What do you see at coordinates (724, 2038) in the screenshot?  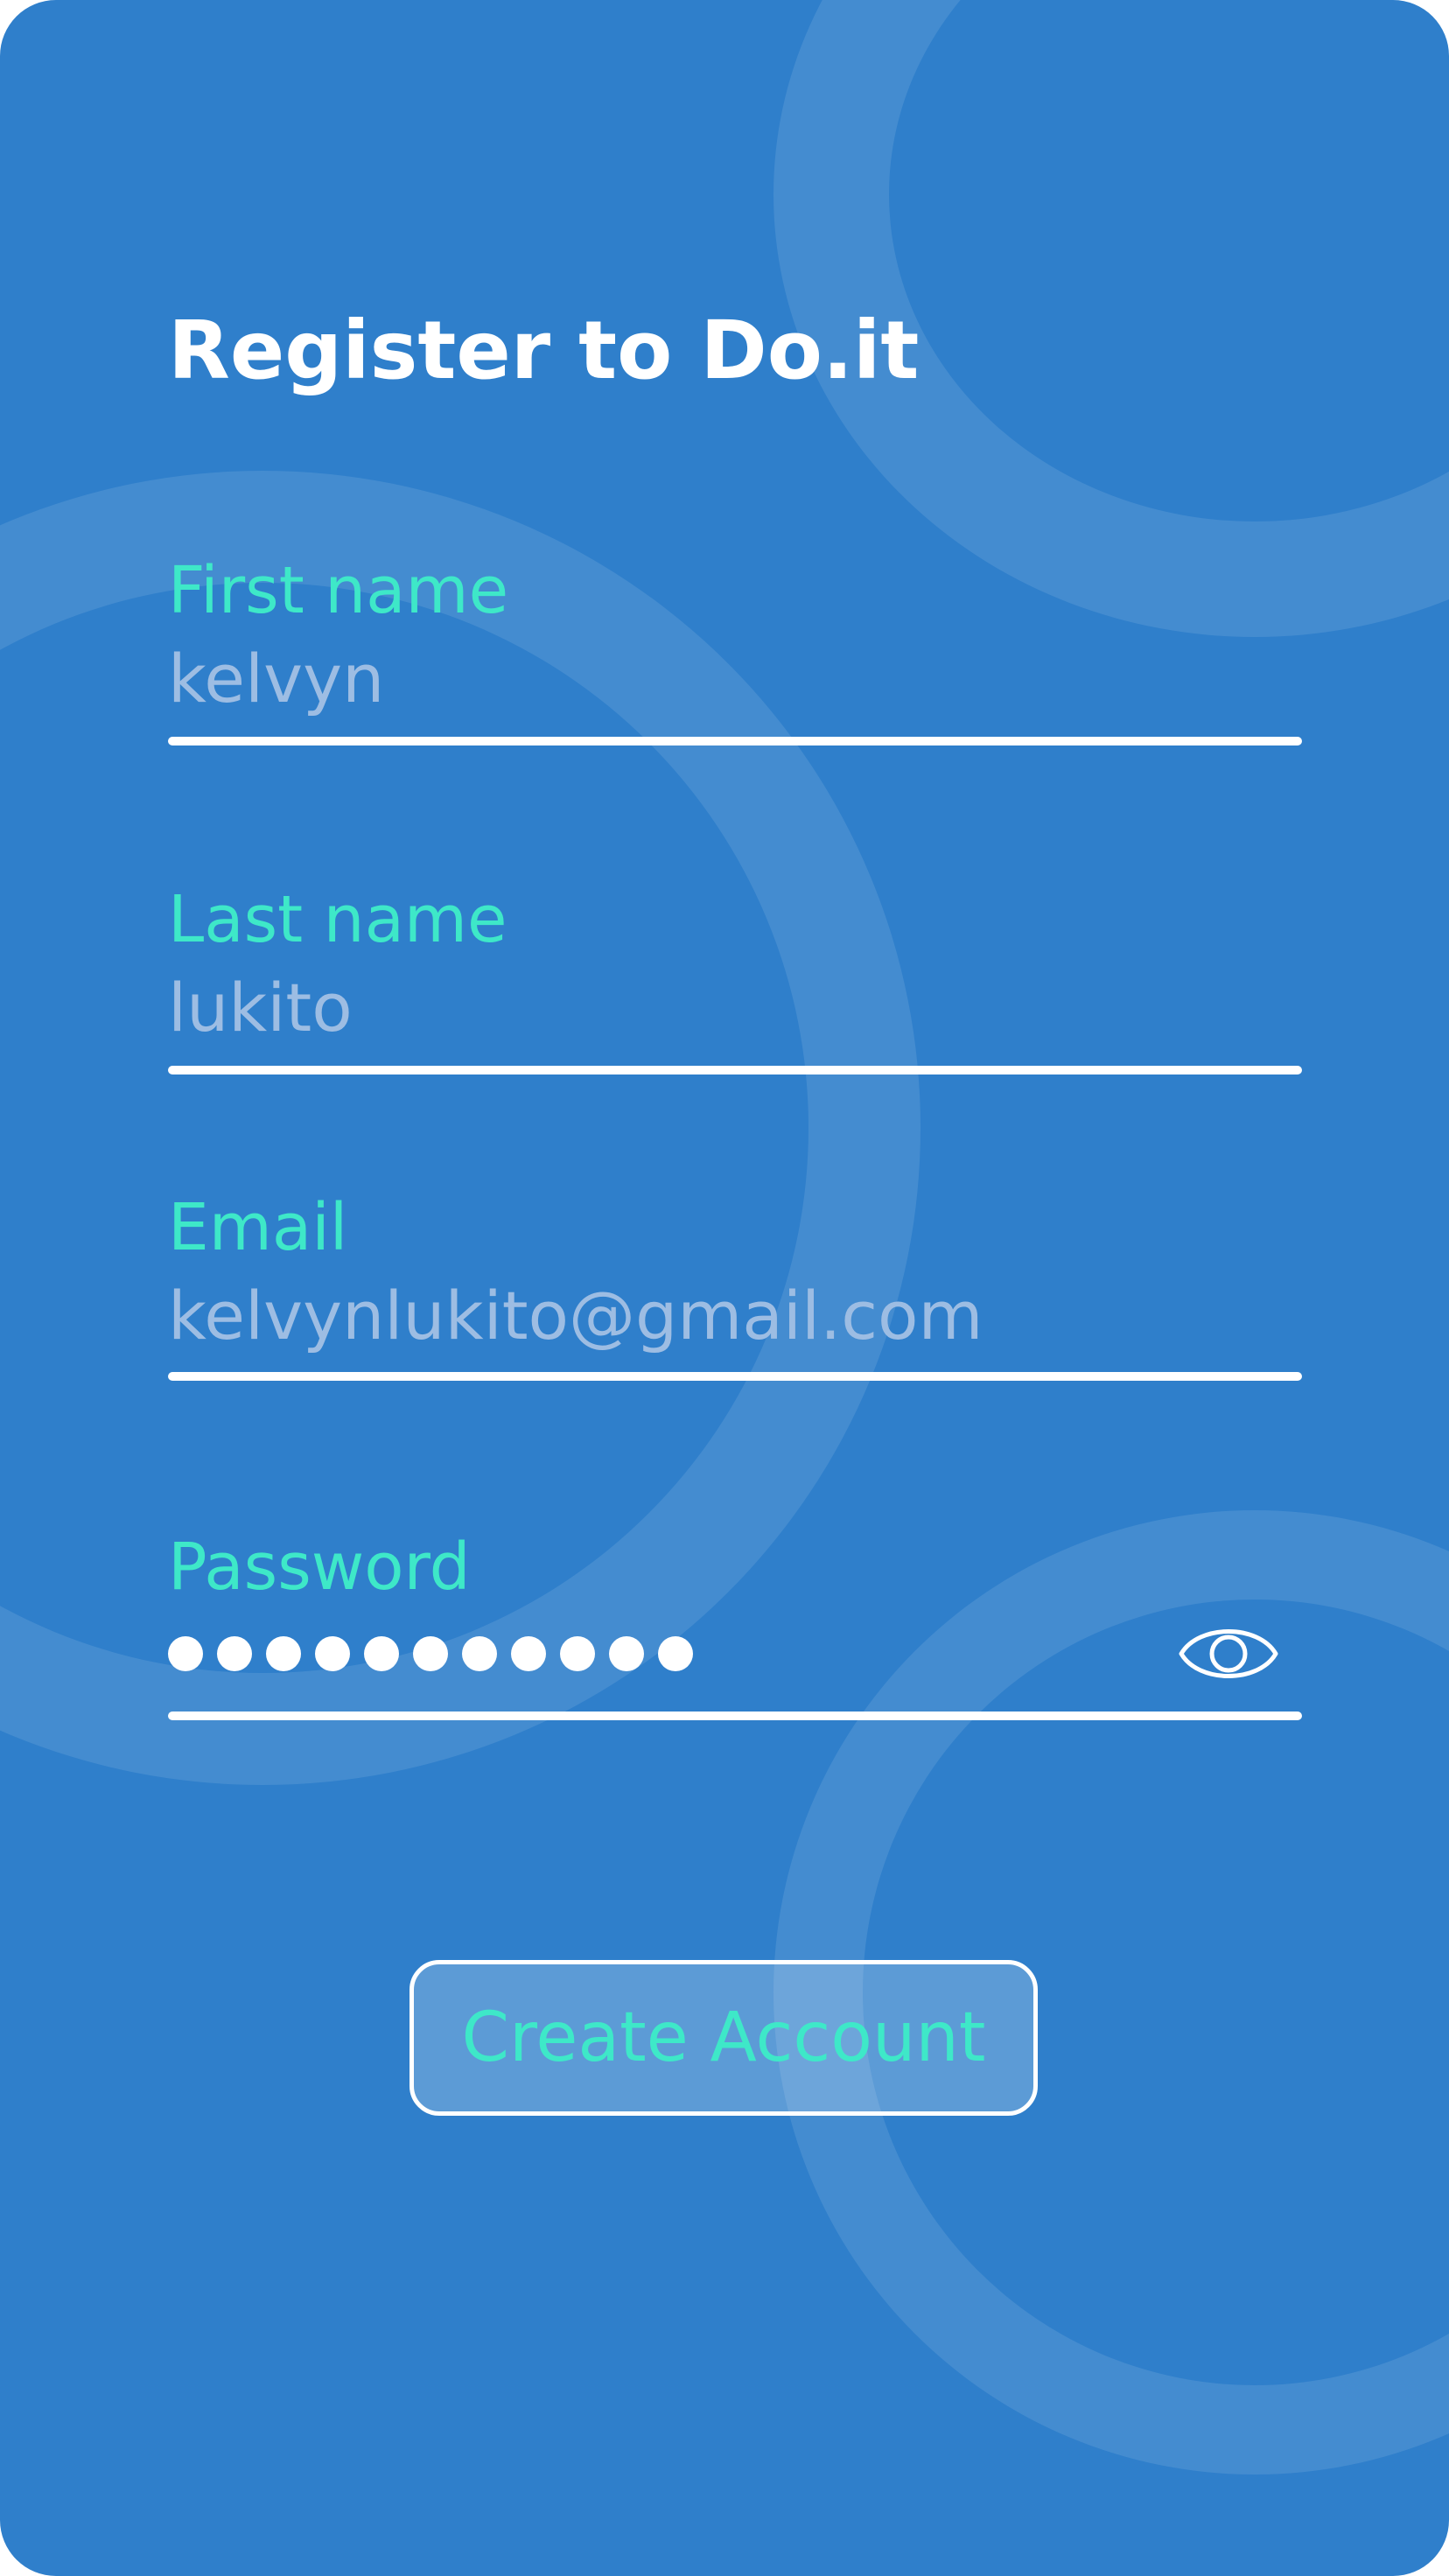 I see `create-account-button: Create Account` at bounding box center [724, 2038].